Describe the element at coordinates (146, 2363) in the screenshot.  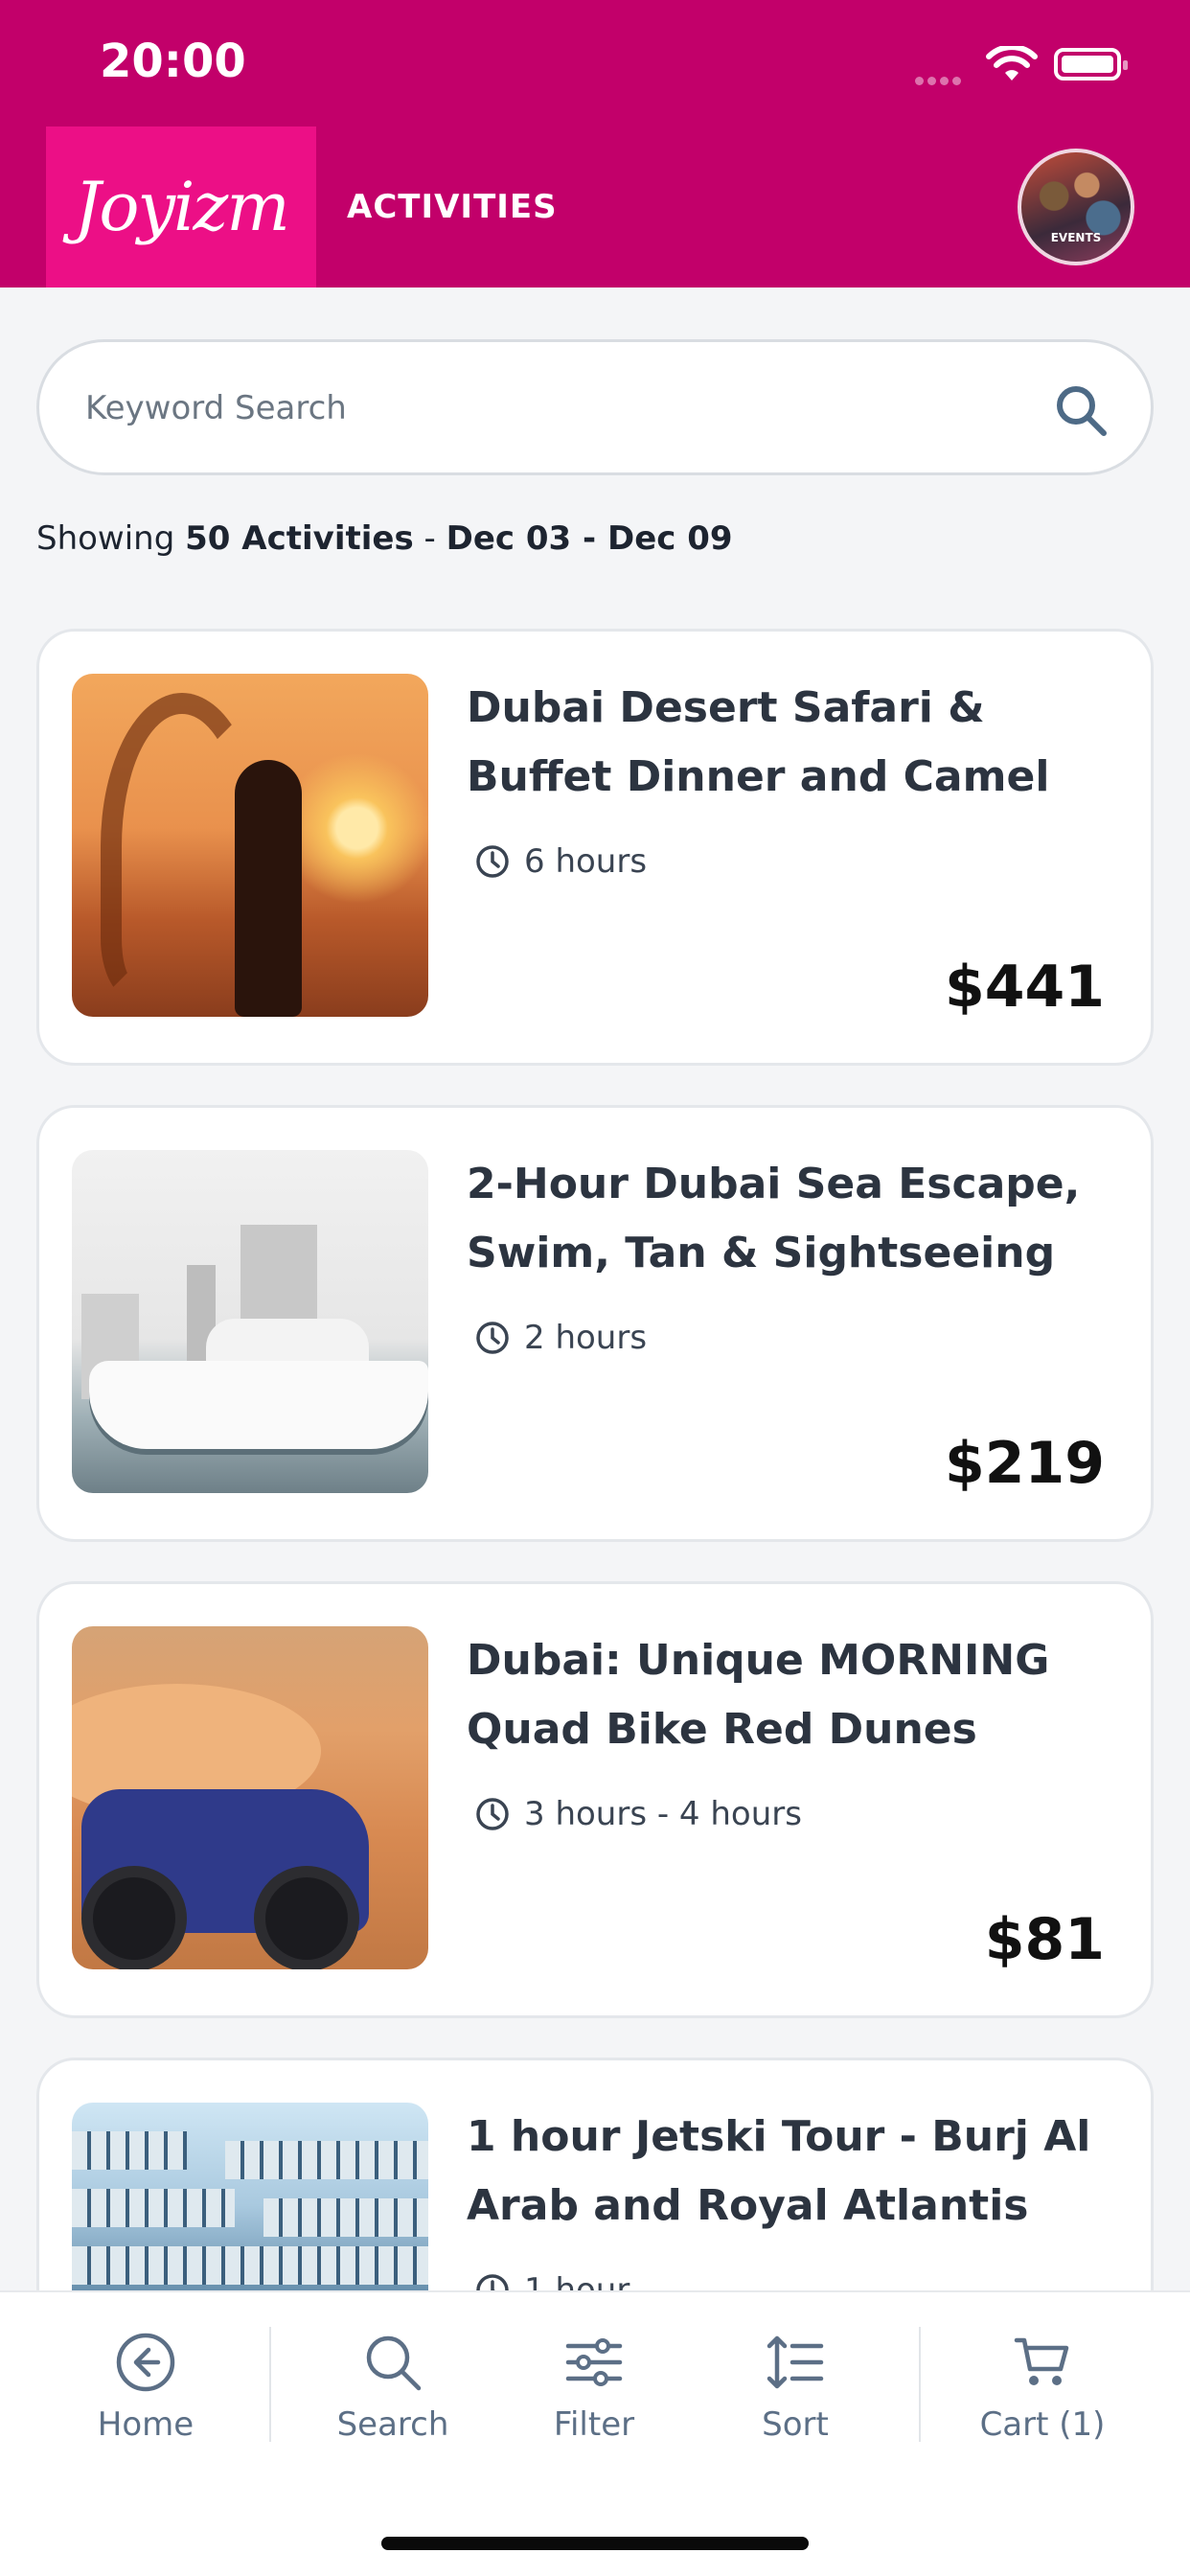
I see `back-arrow-icon` at that location.